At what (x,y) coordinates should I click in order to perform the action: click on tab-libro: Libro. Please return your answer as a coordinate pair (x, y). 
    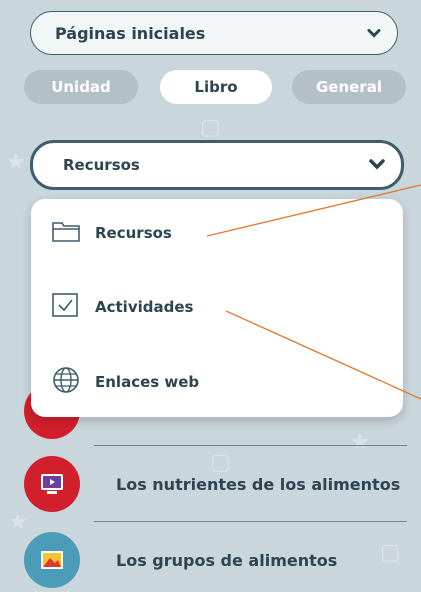
    Looking at the image, I should click on (216, 87).